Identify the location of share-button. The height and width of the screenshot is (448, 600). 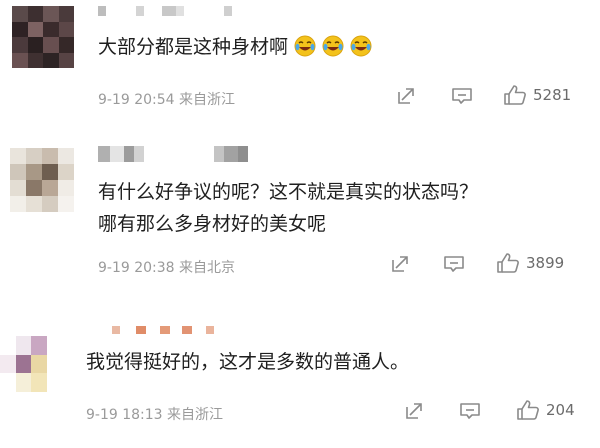
(414, 411).